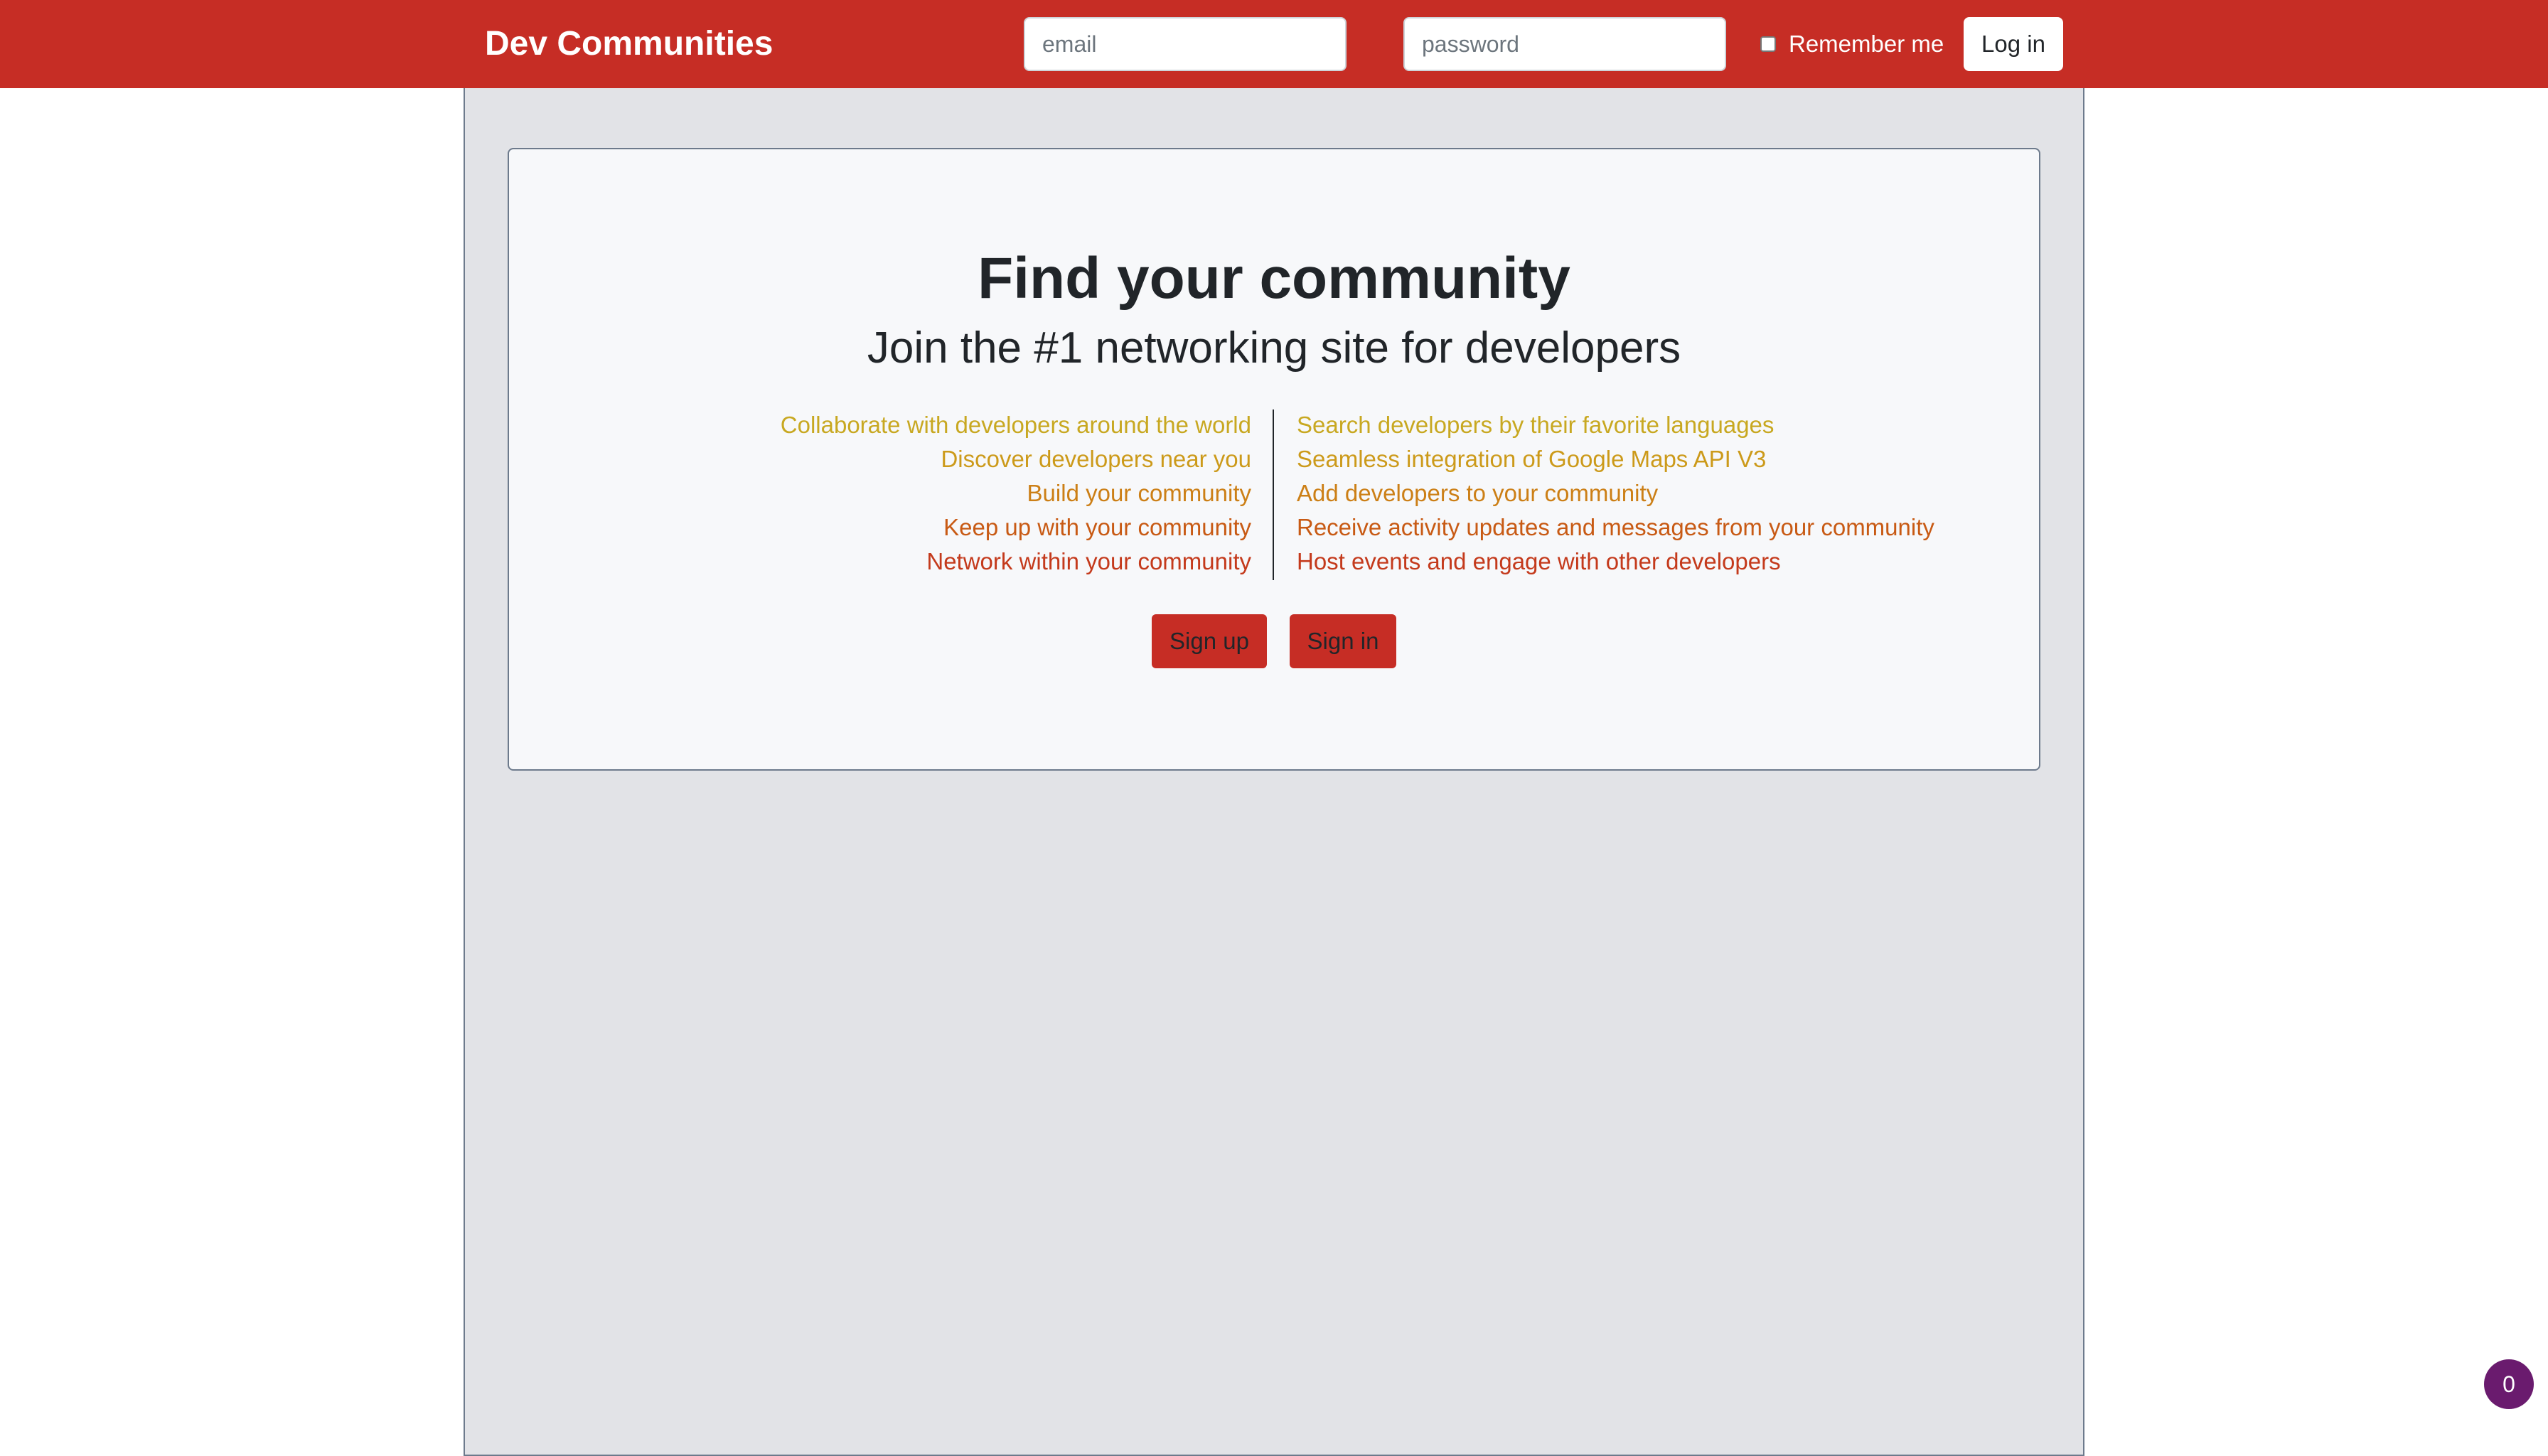 The width and height of the screenshot is (2548, 1456). What do you see at coordinates (2014, 44) in the screenshot?
I see `login-button: Log in` at bounding box center [2014, 44].